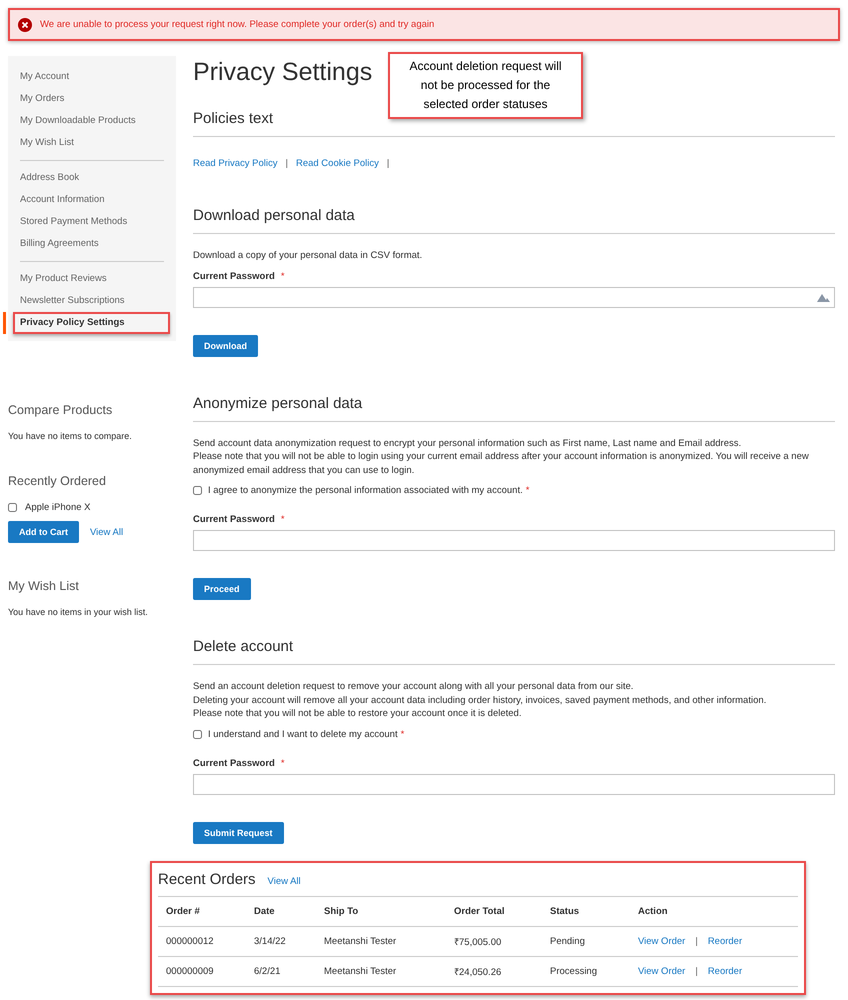 Image resolution: width=848 pixels, height=1000 pixels. What do you see at coordinates (78, 612) in the screenshot?
I see `empty-text: You have no items in your wish list.` at bounding box center [78, 612].